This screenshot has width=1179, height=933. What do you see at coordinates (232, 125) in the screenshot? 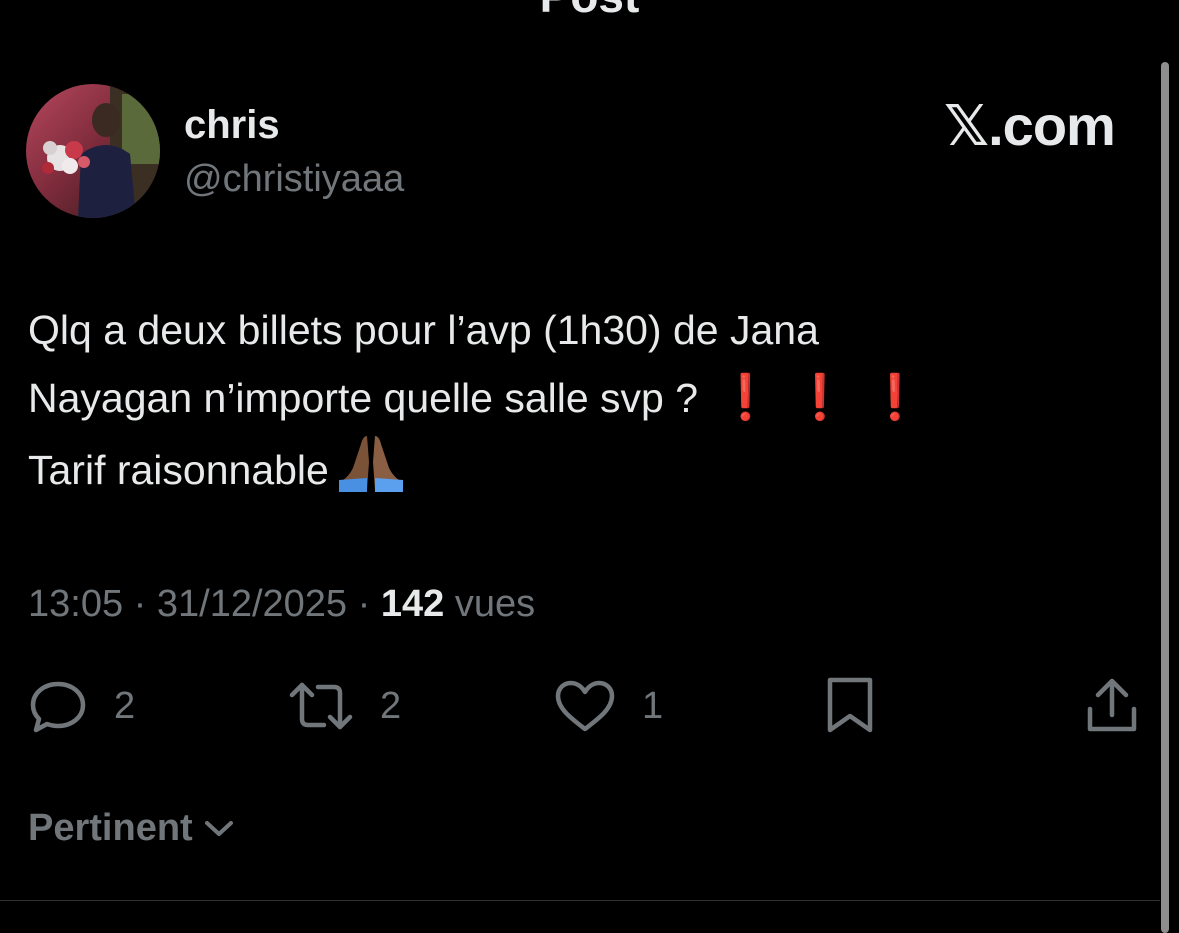
I see `author-display-name: chris` at bounding box center [232, 125].